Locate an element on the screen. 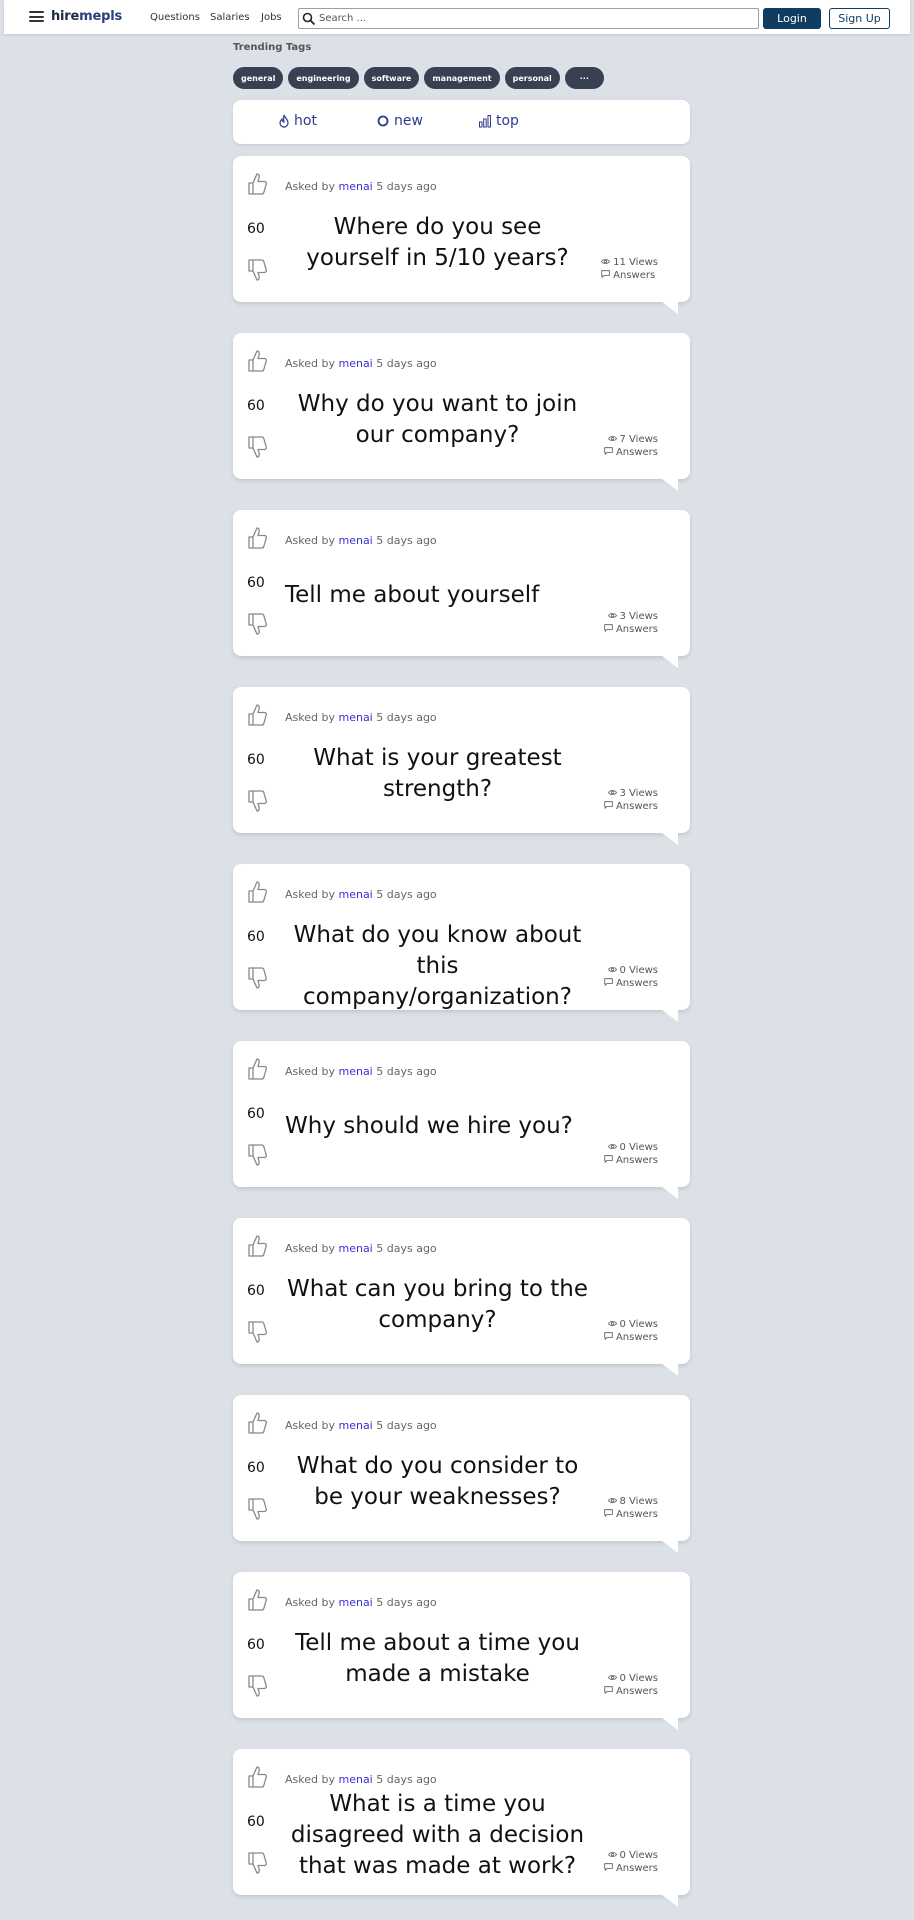 The height and width of the screenshot is (1920, 914). bar-chart-icon is located at coordinates (485, 121).